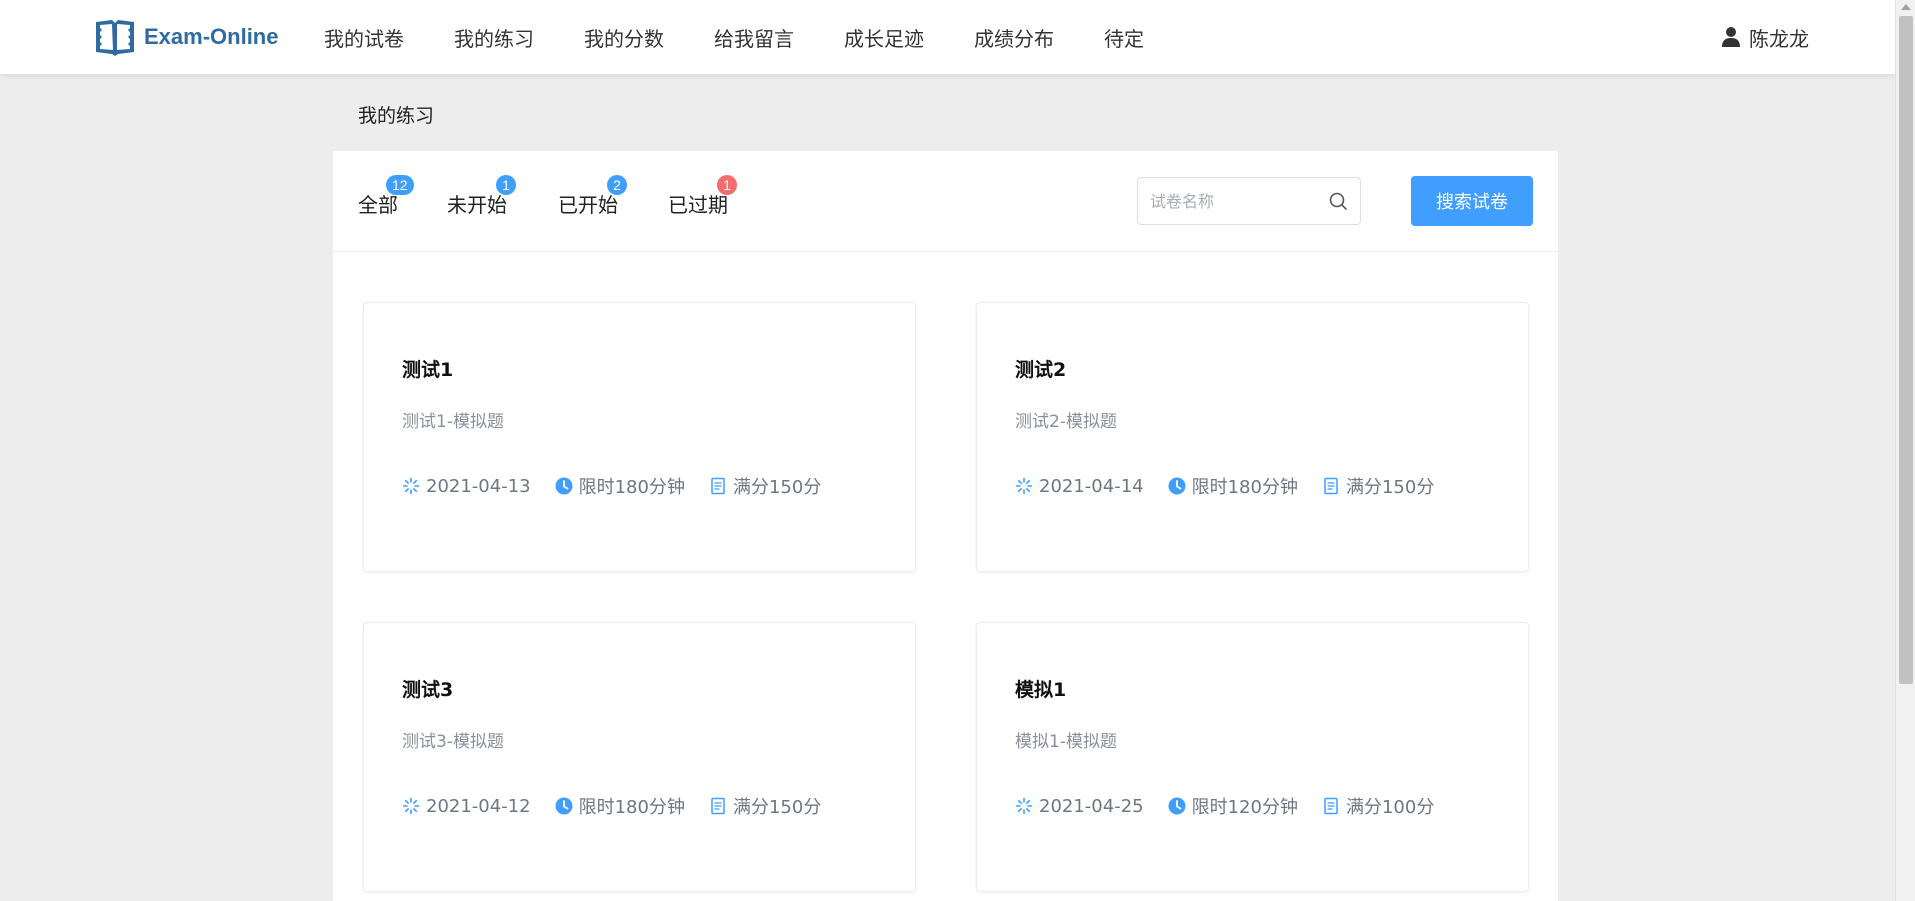 The image size is (1915, 901). What do you see at coordinates (698, 205) in the screenshot?
I see `tab-label: 已过期` at bounding box center [698, 205].